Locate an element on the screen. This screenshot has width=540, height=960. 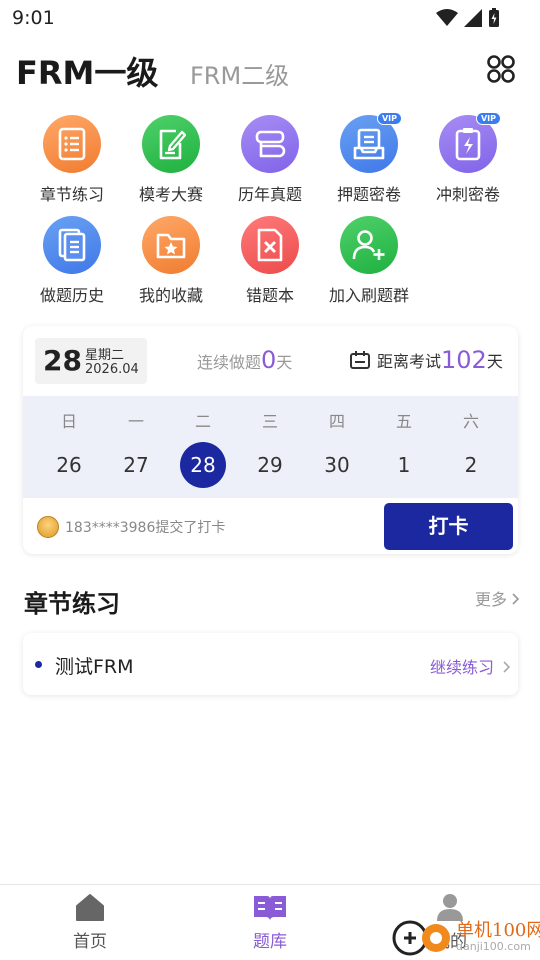
section-title: 章节练习 is located at coordinates (72, 604).